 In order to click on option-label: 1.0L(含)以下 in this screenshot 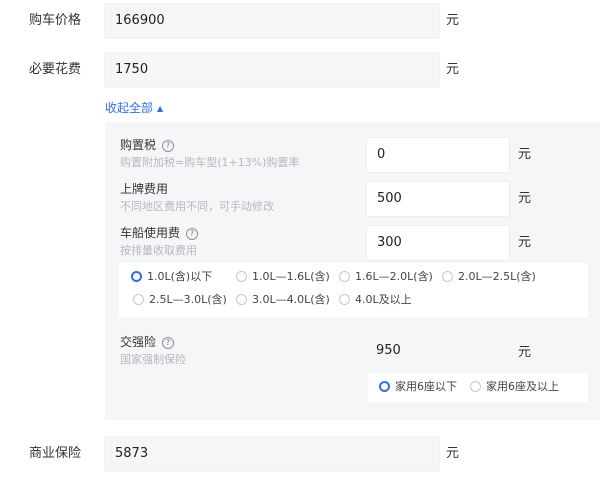, I will do `click(180, 276)`.